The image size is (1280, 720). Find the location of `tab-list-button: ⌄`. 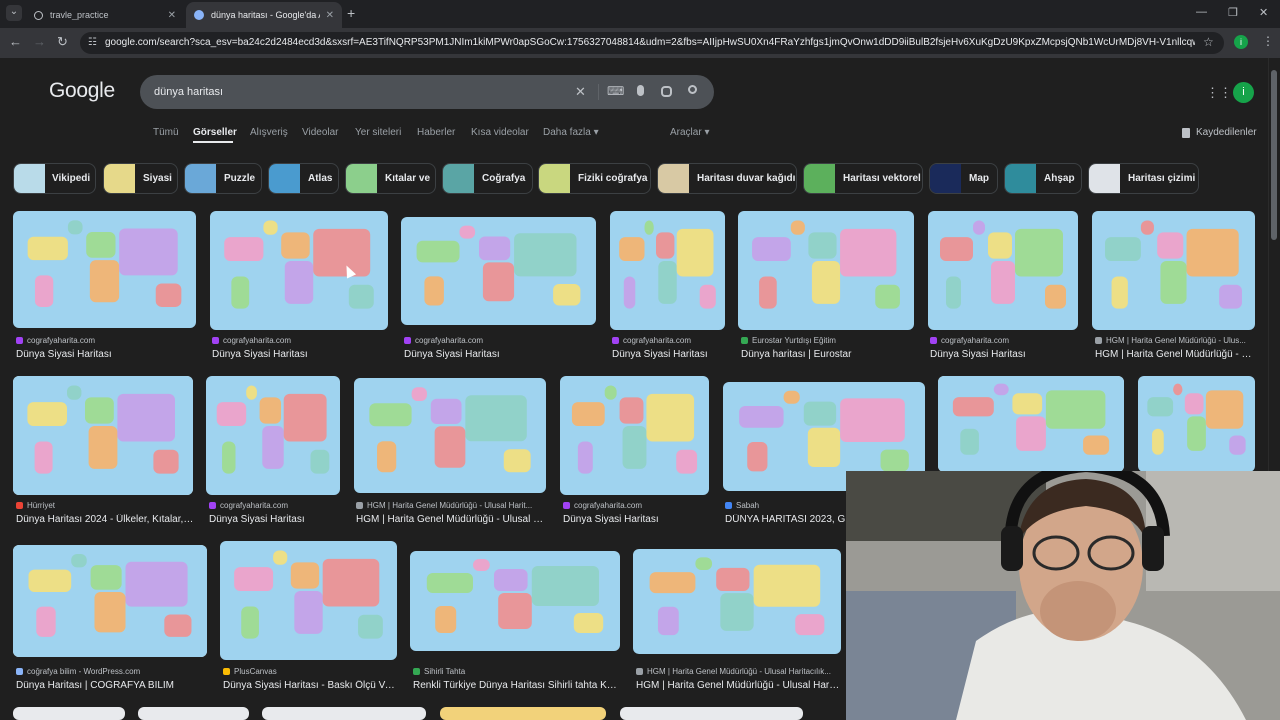

tab-list-button: ⌄ is located at coordinates (14, 13).